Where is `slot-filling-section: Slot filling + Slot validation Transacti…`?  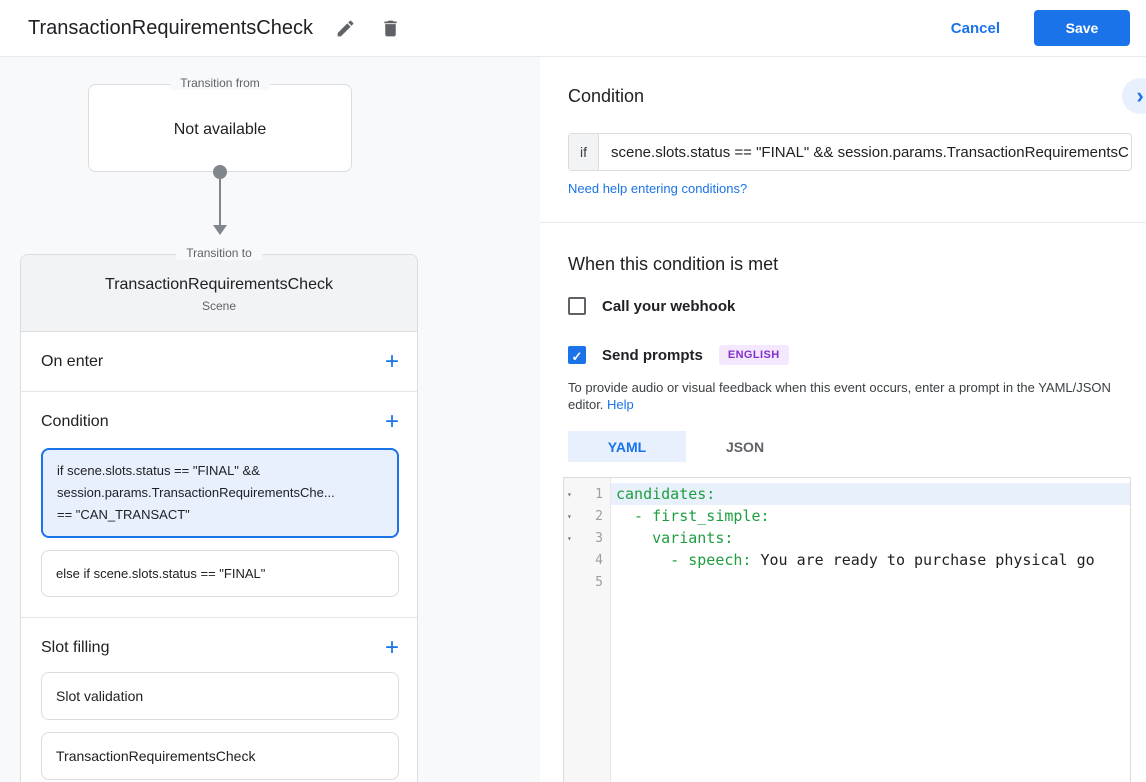 slot-filling-section: Slot filling + Slot validation Transacti… is located at coordinates (219, 700).